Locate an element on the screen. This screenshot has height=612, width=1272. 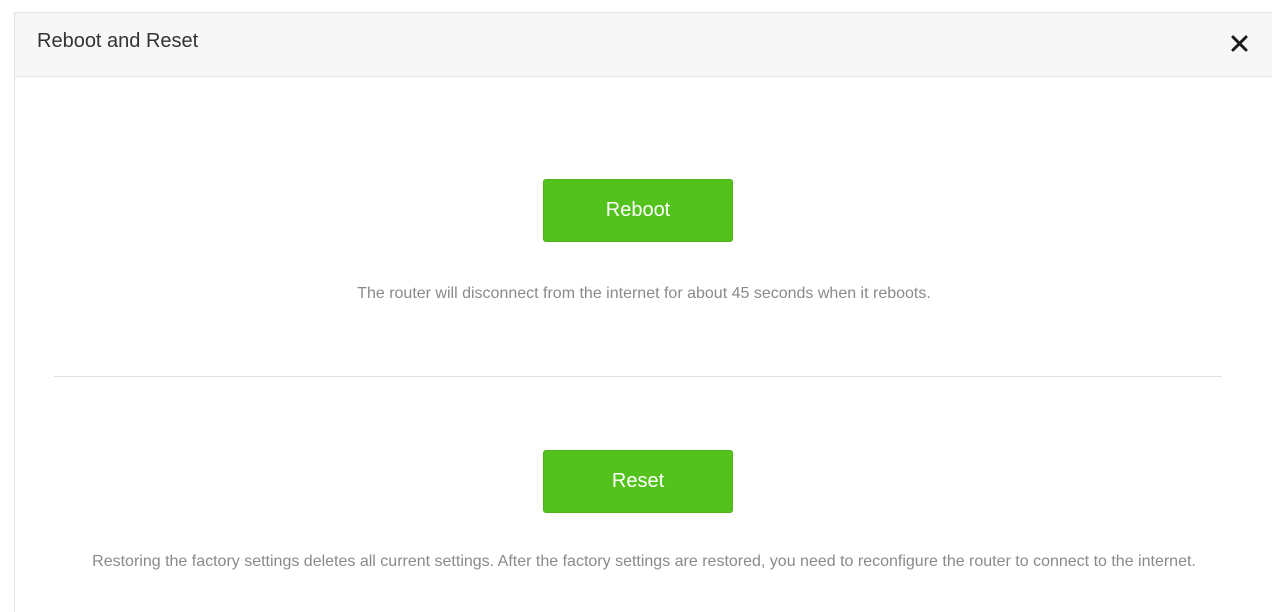
close-icon is located at coordinates (1239, 43).